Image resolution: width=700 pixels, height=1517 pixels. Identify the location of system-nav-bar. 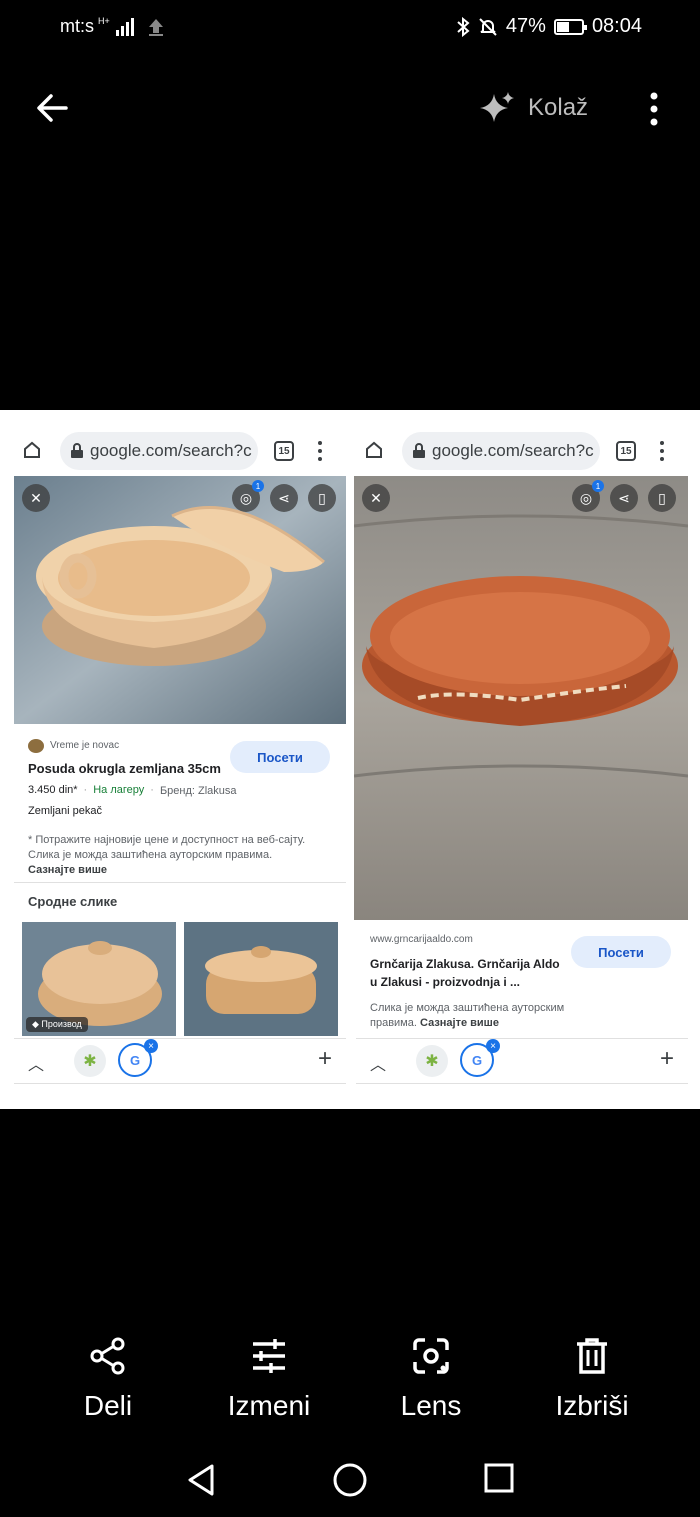
(350, 1480).